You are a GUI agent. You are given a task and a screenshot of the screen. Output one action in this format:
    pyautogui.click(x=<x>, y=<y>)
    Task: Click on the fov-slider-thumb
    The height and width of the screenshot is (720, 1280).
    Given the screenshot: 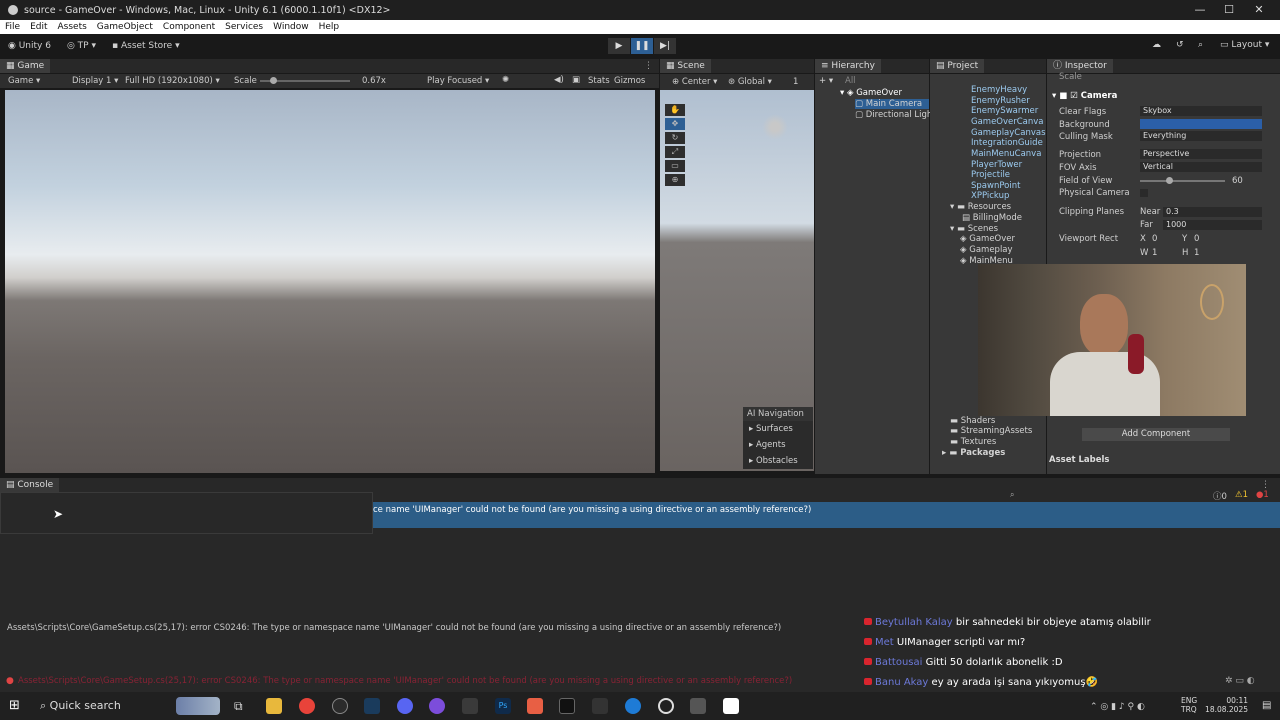 What is the action you would take?
    pyautogui.click(x=1169, y=180)
    